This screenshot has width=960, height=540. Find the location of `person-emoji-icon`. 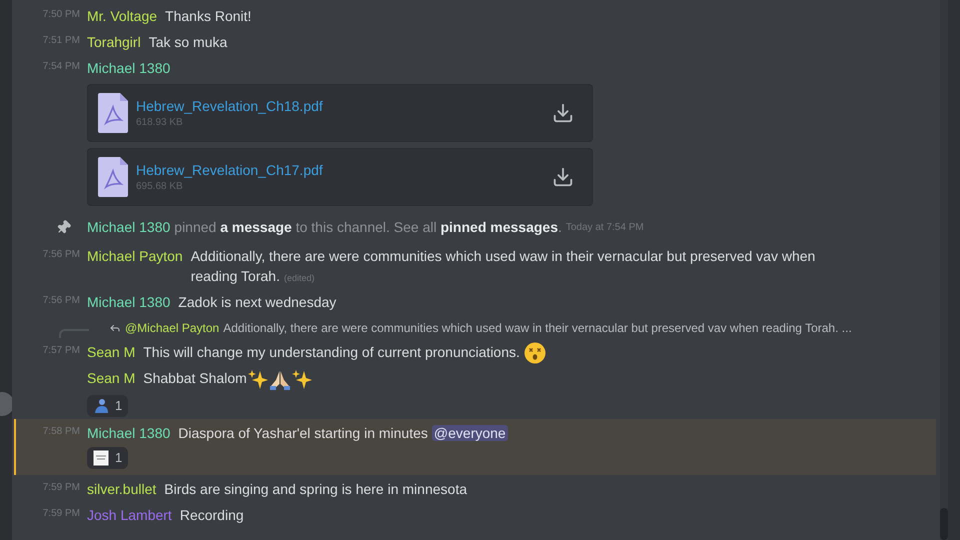

person-emoji-icon is located at coordinates (101, 406).